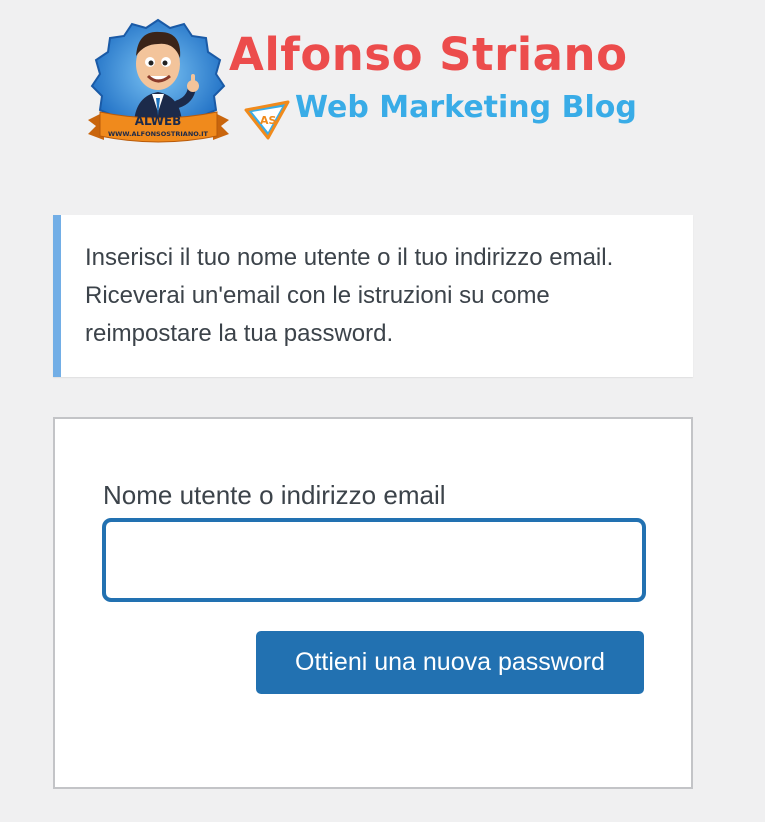  Describe the element at coordinates (274, 495) in the screenshot. I see `username-email-label: Nome utente o indirizzo email` at that location.